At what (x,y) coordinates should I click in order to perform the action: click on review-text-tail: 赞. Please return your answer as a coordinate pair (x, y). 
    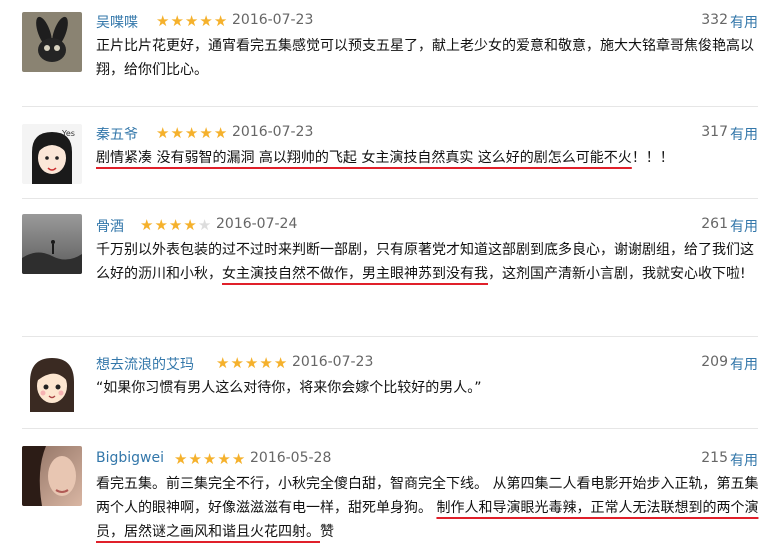
    Looking at the image, I should click on (327, 532).